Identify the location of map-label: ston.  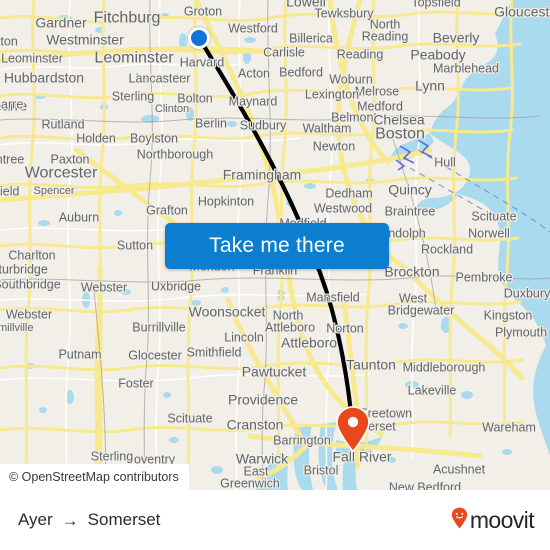
(9, 41).